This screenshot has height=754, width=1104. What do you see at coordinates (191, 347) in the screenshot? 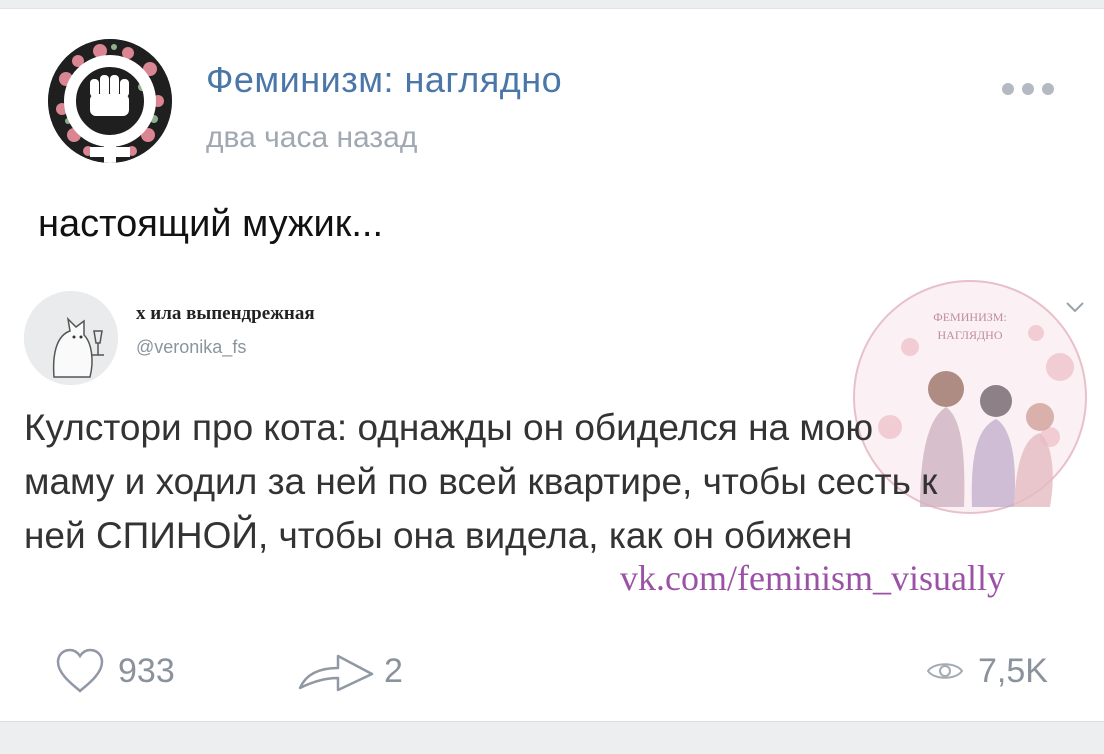
I see `tweet-author-handle: @veronika_fs` at bounding box center [191, 347].